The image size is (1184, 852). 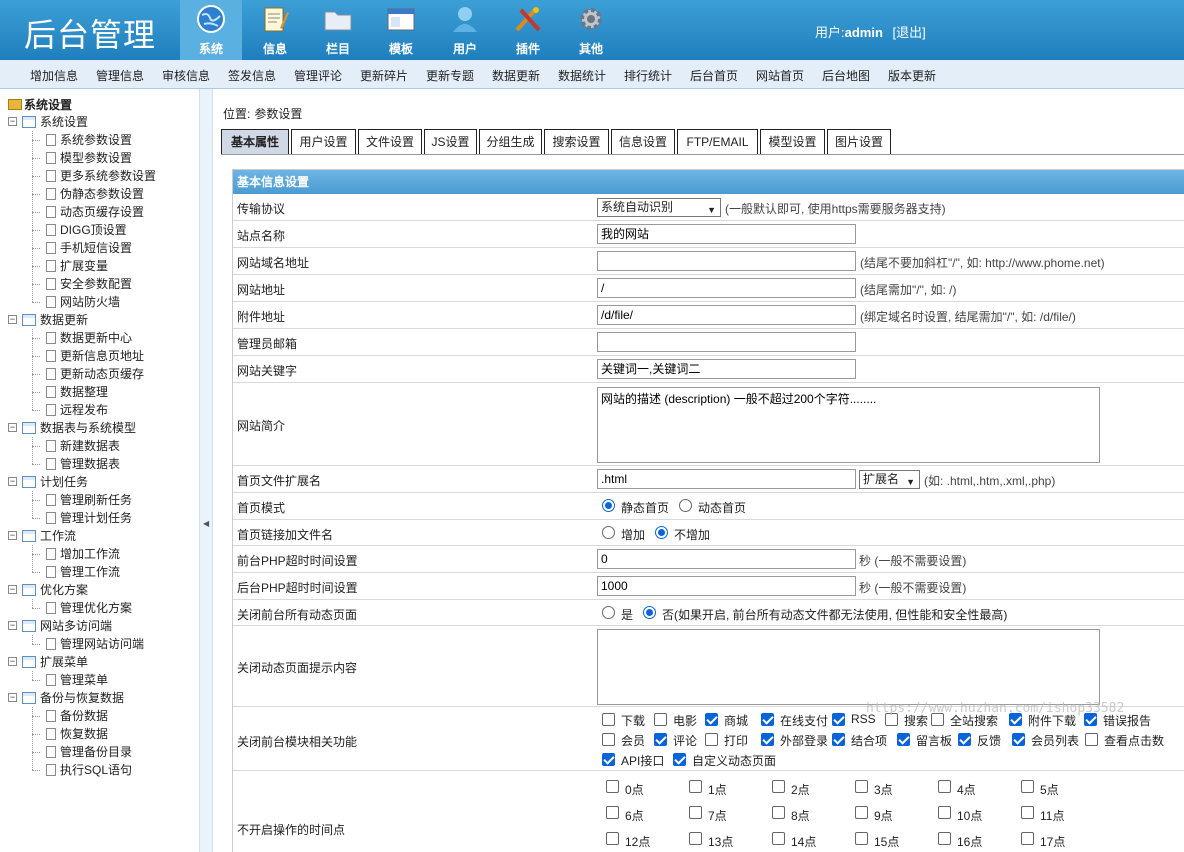 What do you see at coordinates (528, 30) in the screenshot?
I see `nav-plugin: 插件` at bounding box center [528, 30].